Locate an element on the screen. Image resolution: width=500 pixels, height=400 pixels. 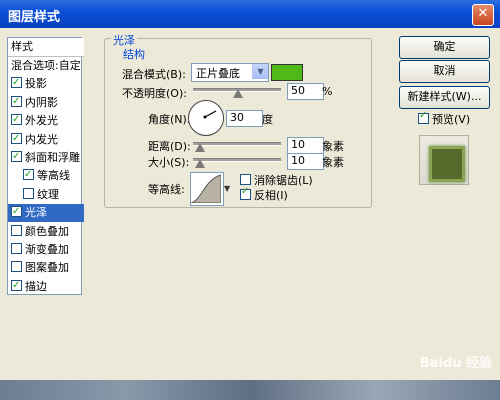
angle-input: 30 is located at coordinates (244, 118).